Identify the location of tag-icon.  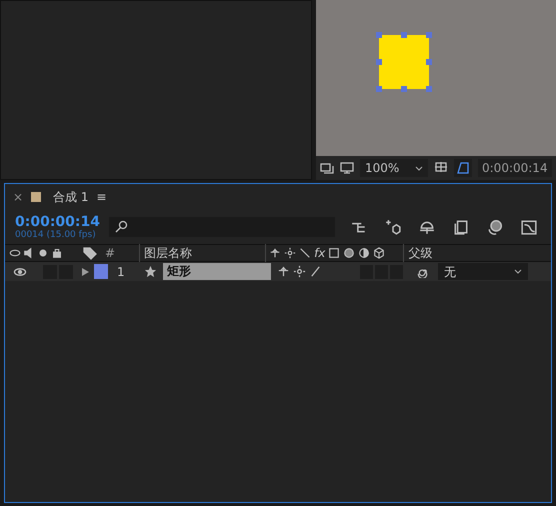
(90, 253).